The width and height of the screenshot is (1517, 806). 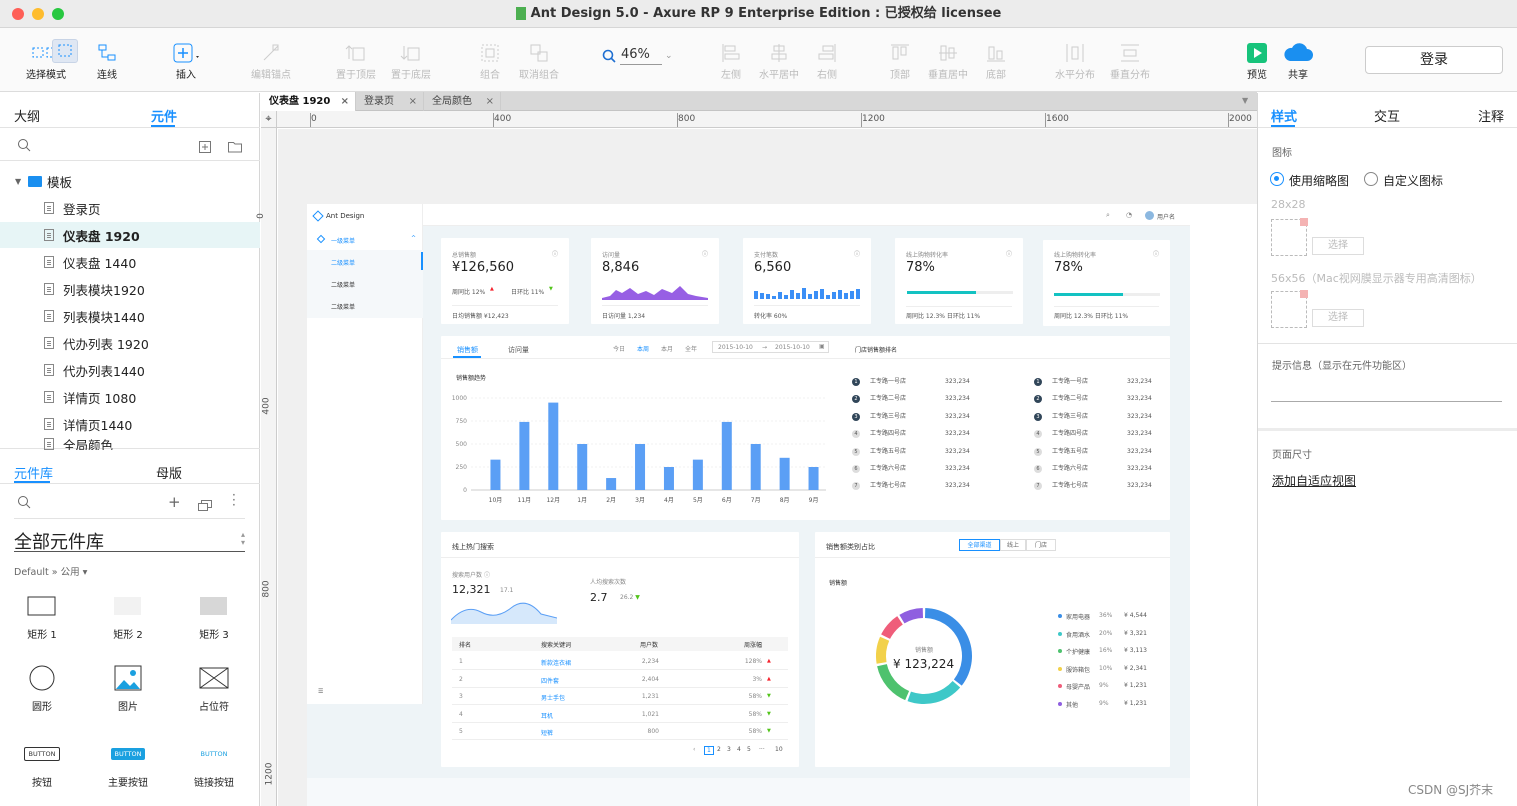 What do you see at coordinates (130, 397) in the screenshot?
I see `page-item: 详情页 1080` at bounding box center [130, 397].